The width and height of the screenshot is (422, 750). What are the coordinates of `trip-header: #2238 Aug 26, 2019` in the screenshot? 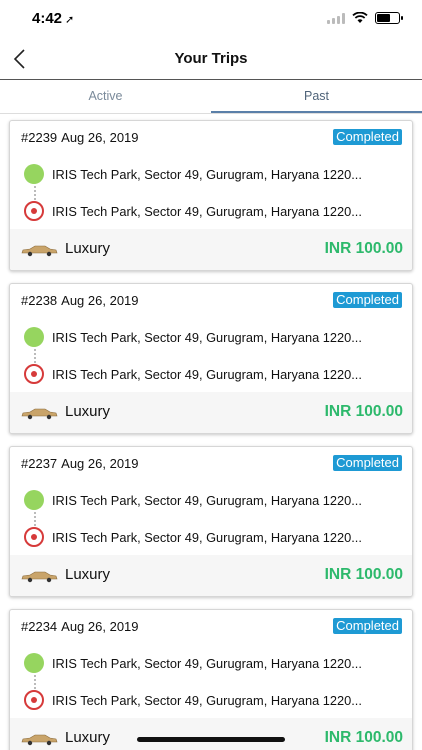 It's located at (82, 300).